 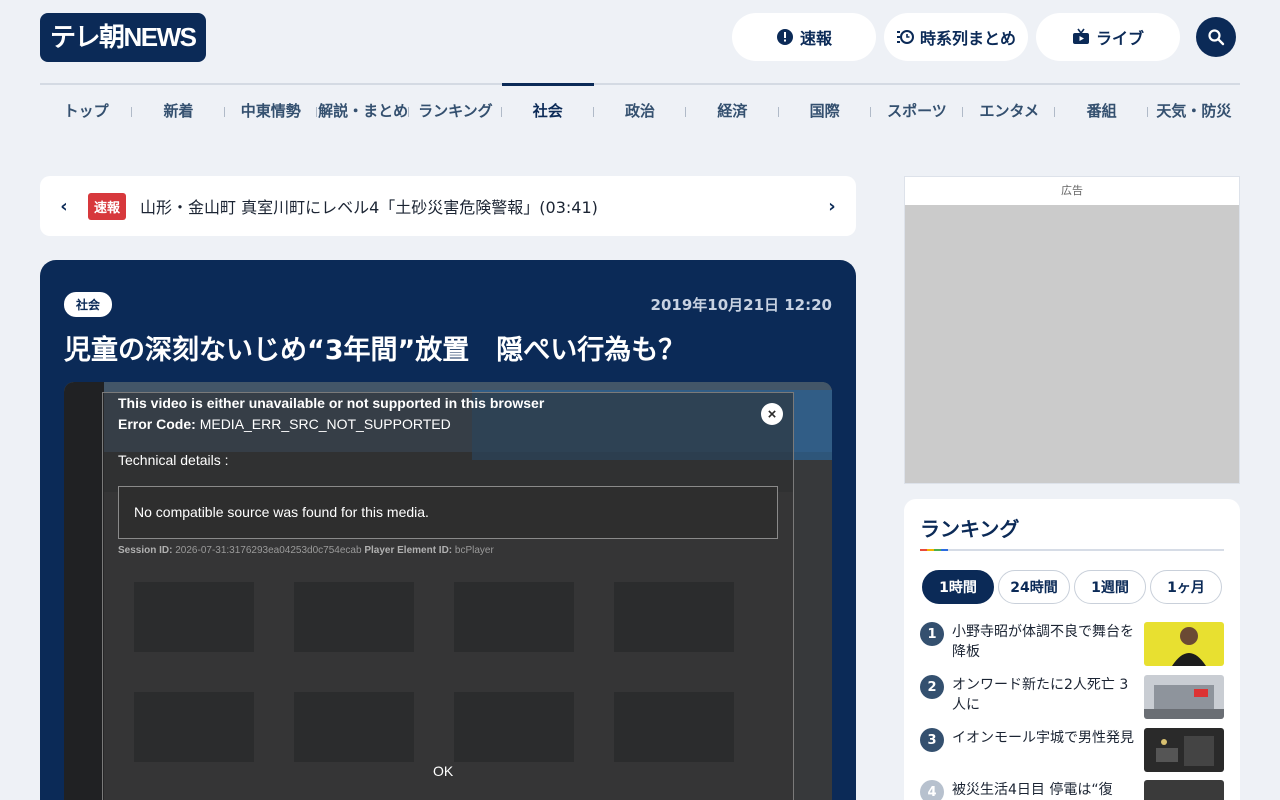 I want to click on ranking-tab-24h: 24時間, so click(x=1034, y=587).